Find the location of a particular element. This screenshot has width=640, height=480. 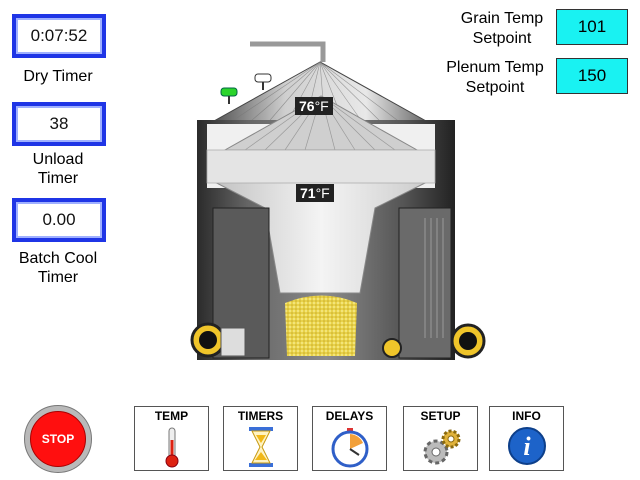

batch-cool-timer-value: 0.00 is located at coordinates (59, 220).